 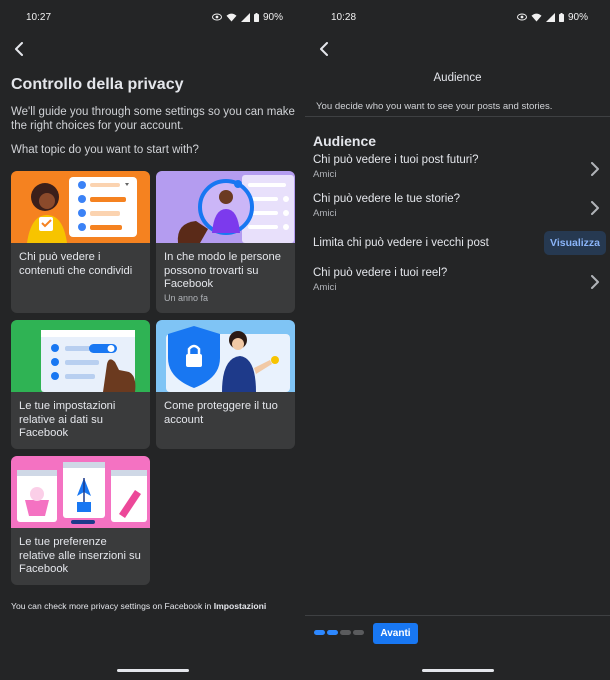 I want to click on section-title: Audience, so click(x=345, y=141).